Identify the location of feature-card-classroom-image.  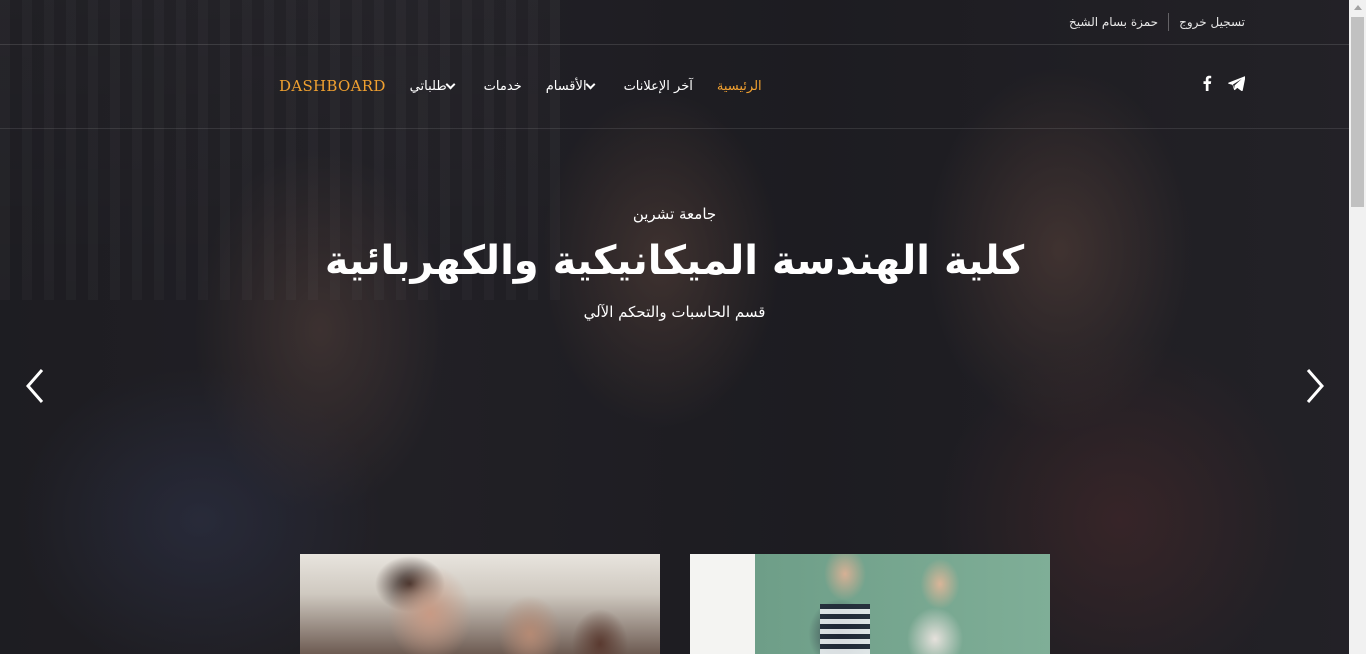
(870, 604).